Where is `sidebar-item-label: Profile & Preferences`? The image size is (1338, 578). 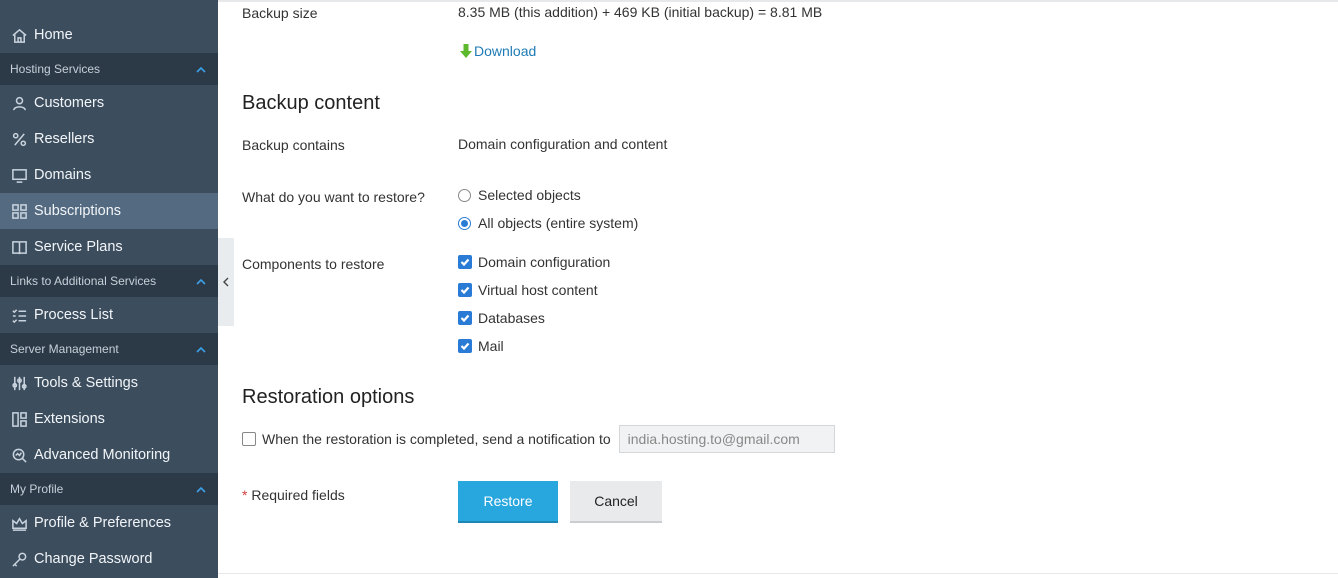
sidebar-item-label: Profile & Preferences is located at coordinates (103, 523).